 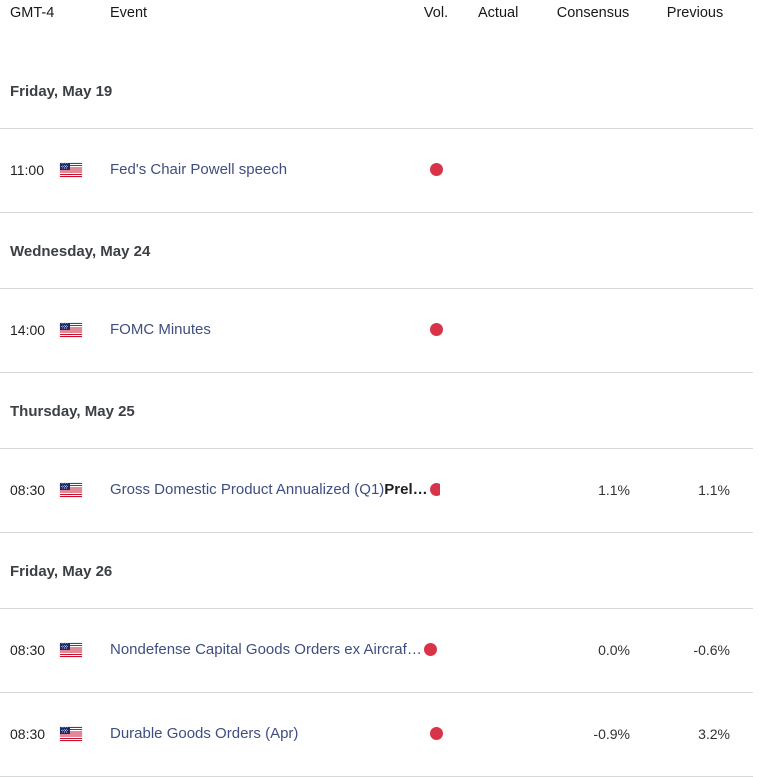 I want to click on date-section-label: Thursday, May 25, so click(x=72, y=411).